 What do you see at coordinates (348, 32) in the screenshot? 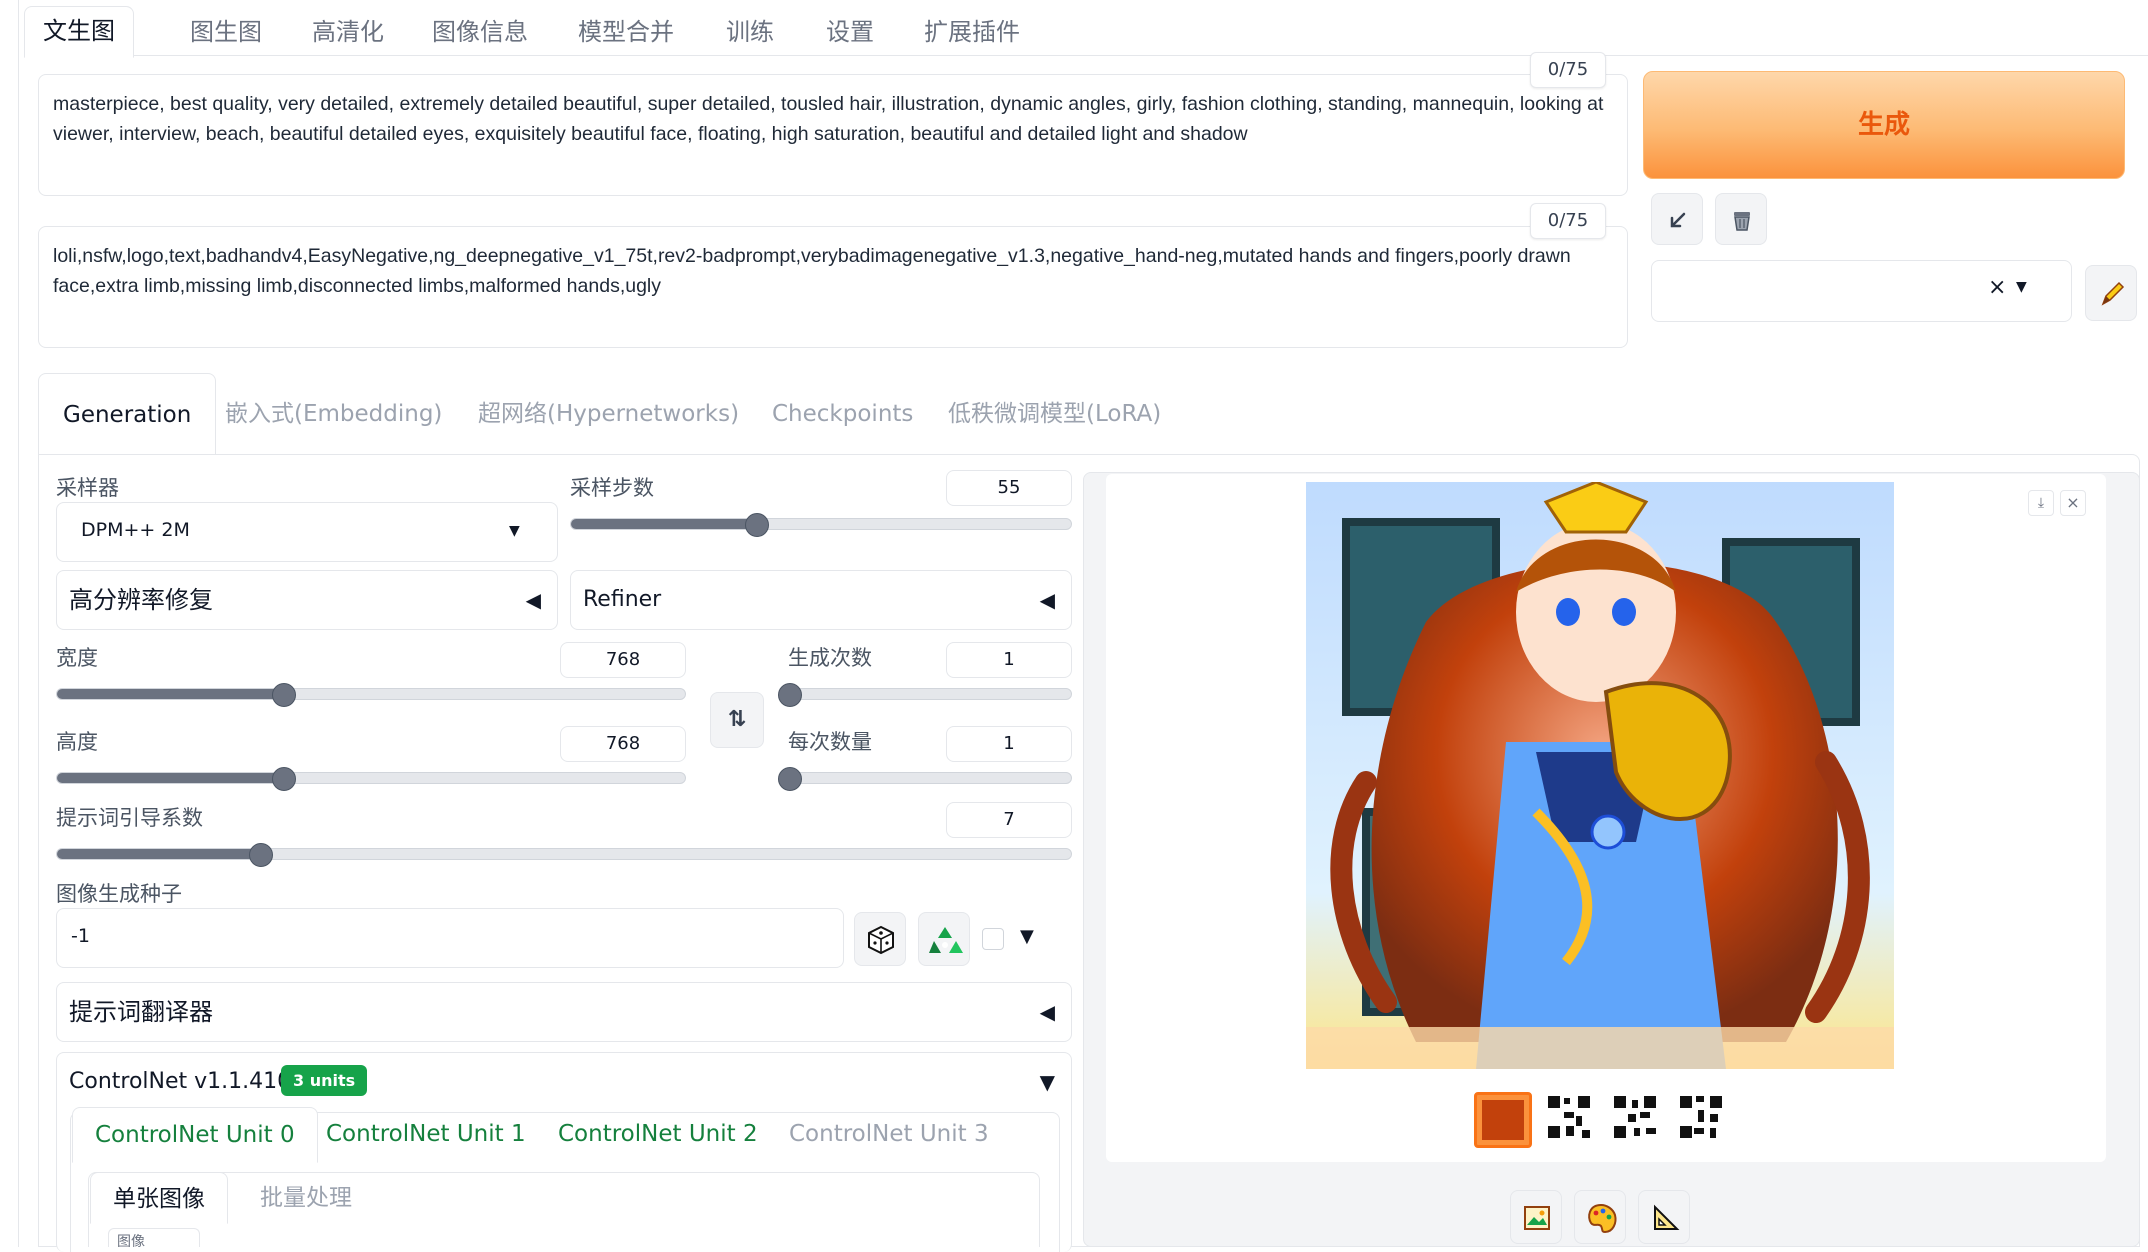
I see `tab-upscale: 高清化` at bounding box center [348, 32].